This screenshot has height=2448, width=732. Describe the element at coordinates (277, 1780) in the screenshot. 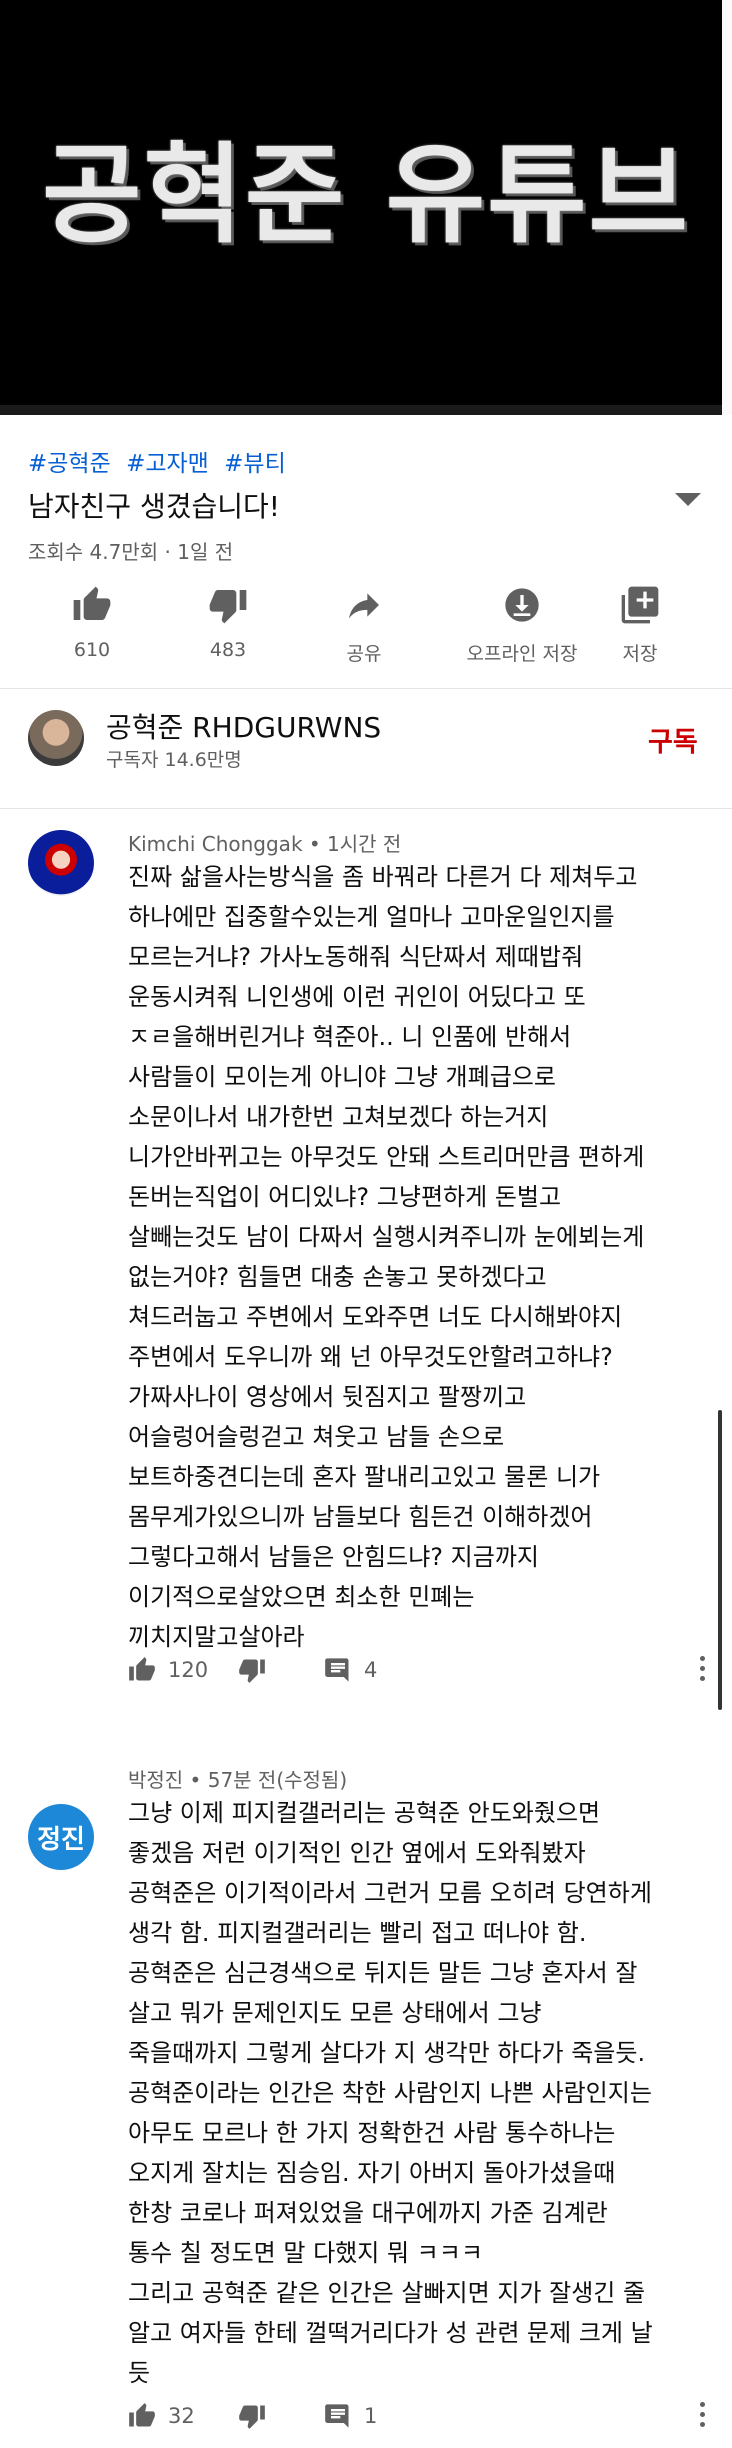

I see `comment-time: 57분 전(수정됨)` at that location.